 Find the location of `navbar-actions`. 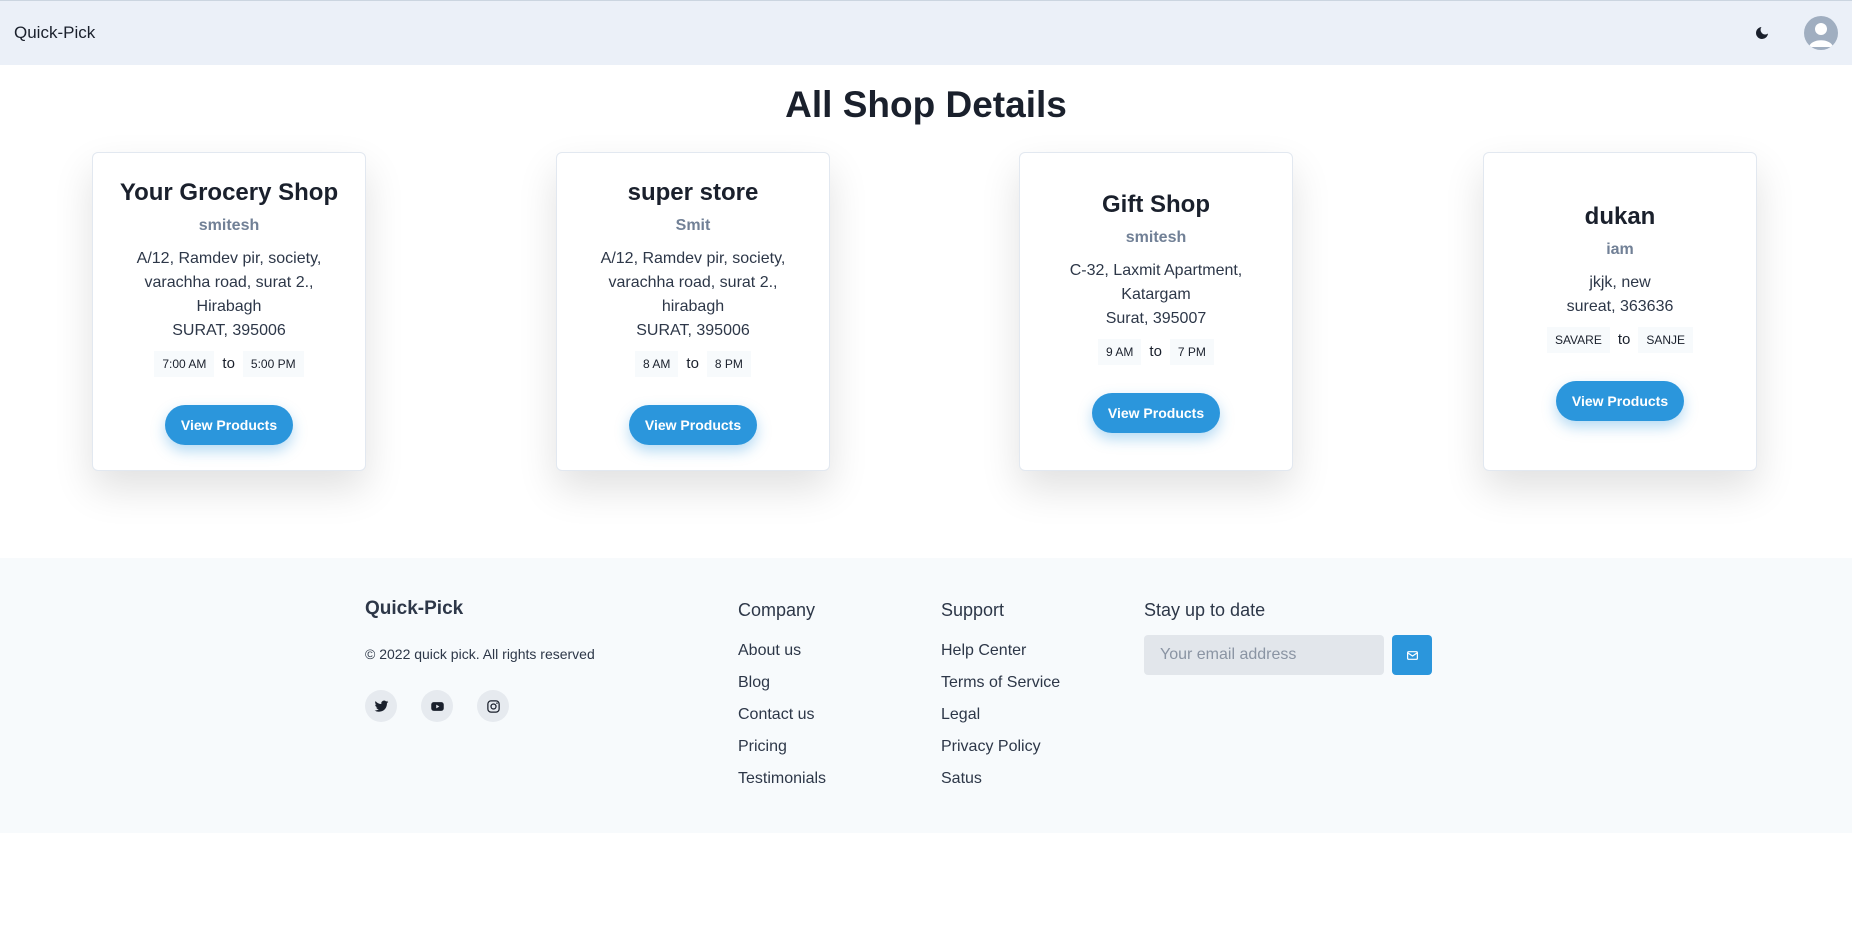

navbar-actions is located at coordinates (1790, 33).